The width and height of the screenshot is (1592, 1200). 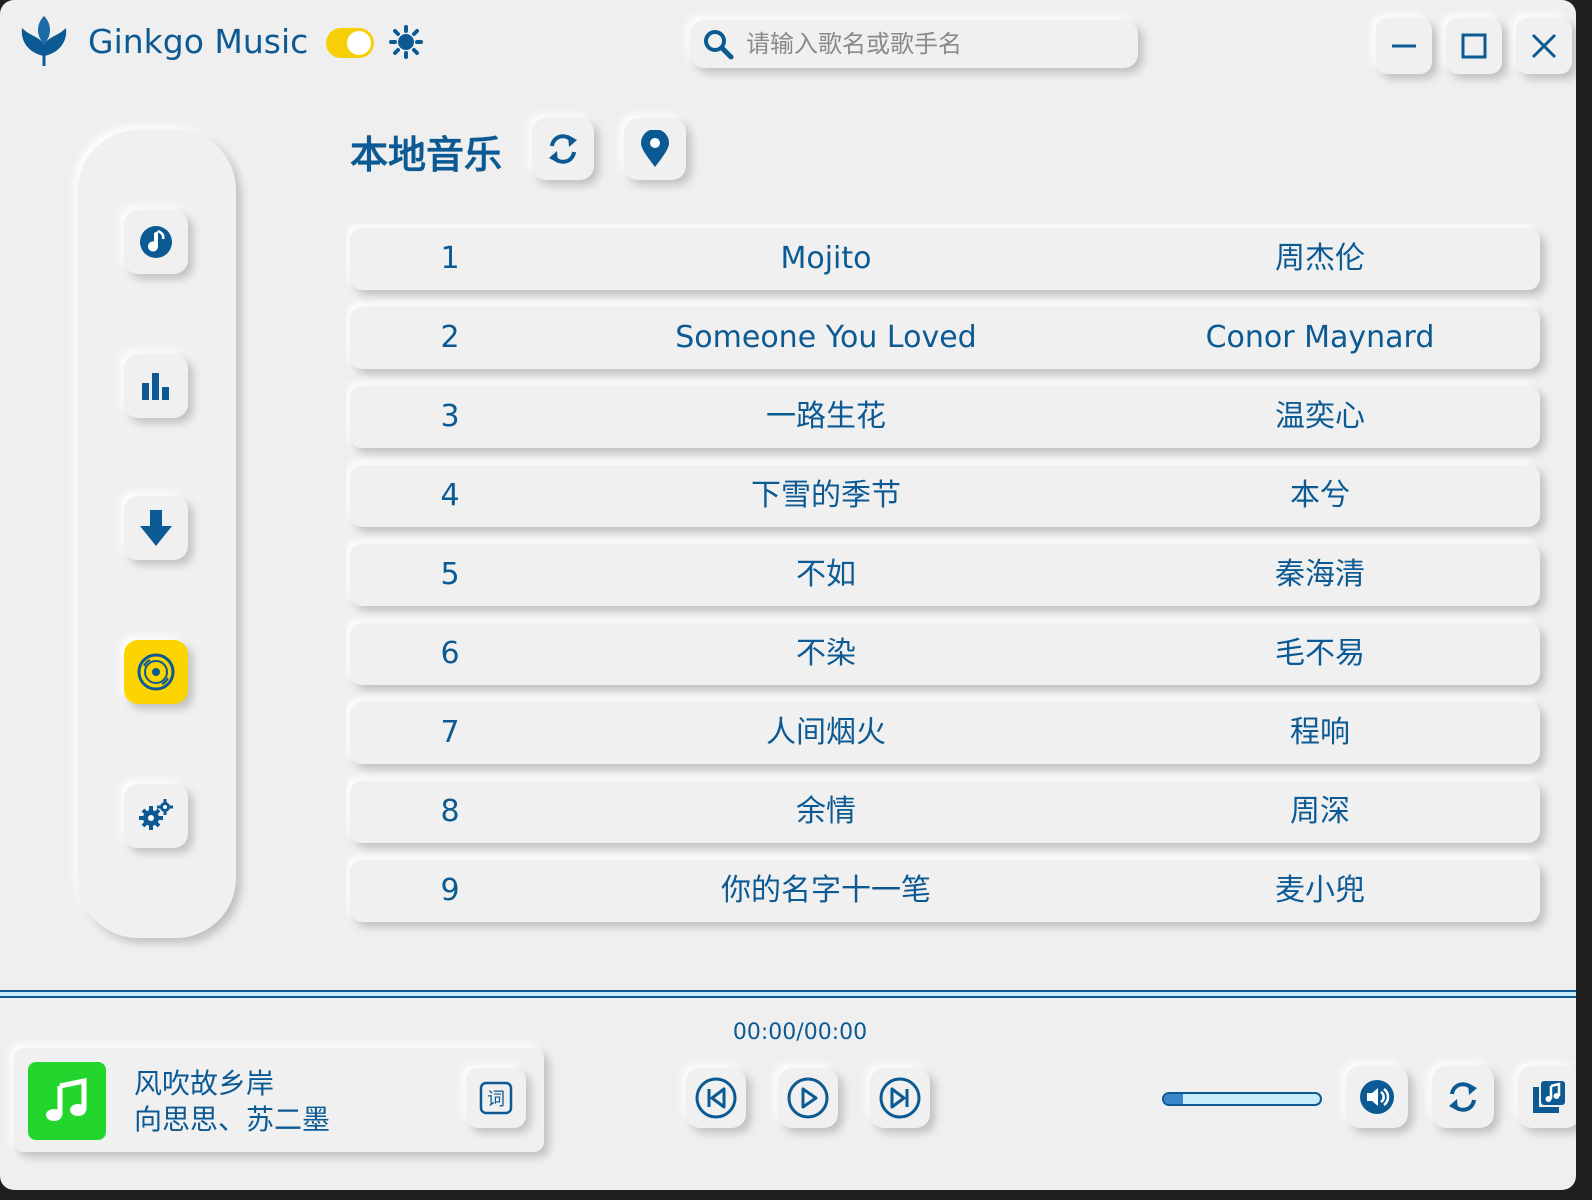 What do you see at coordinates (1320, 258) in the screenshot?
I see `song-artist: 周杰伦` at bounding box center [1320, 258].